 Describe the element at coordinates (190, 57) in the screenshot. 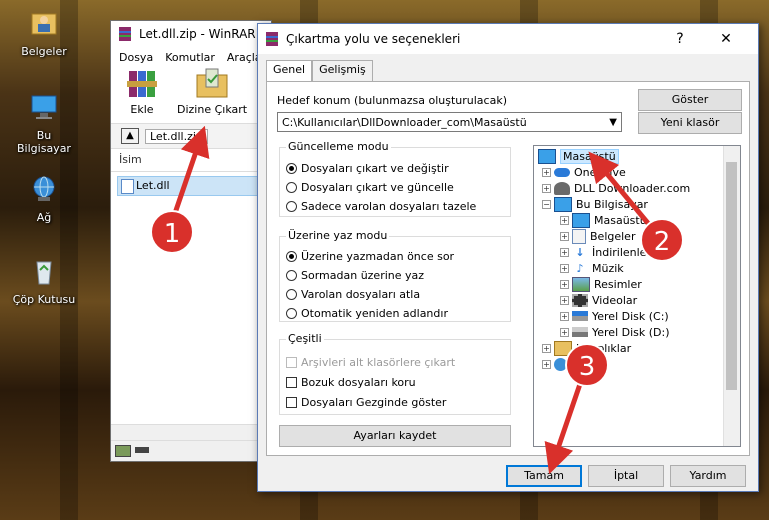

I see `menu-commands: Komutlar` at that location.